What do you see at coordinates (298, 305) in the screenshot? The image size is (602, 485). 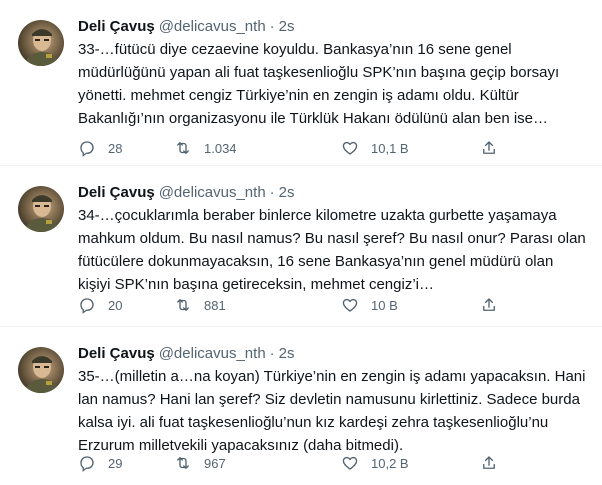 I see `tweet-actions: 20 881 10 B` at bounding box center [298, 305].